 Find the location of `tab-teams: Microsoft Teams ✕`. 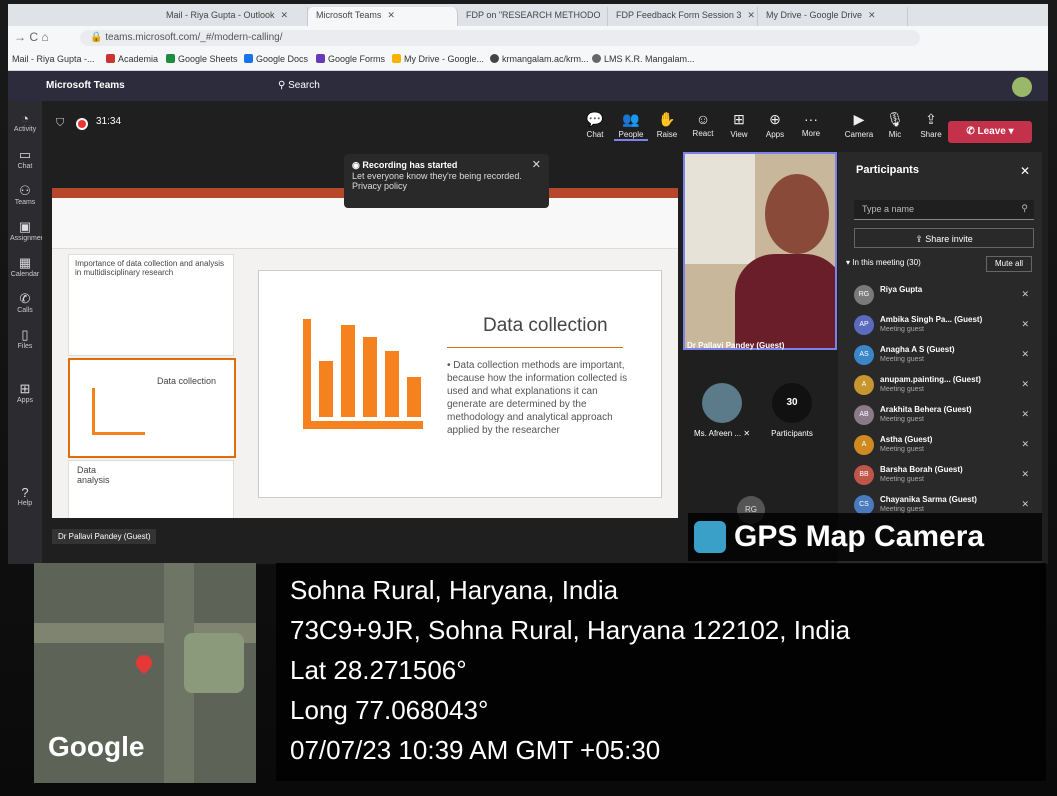

tab-teams: Microsoft Teams ✕ is located at coordinates (383, 16).